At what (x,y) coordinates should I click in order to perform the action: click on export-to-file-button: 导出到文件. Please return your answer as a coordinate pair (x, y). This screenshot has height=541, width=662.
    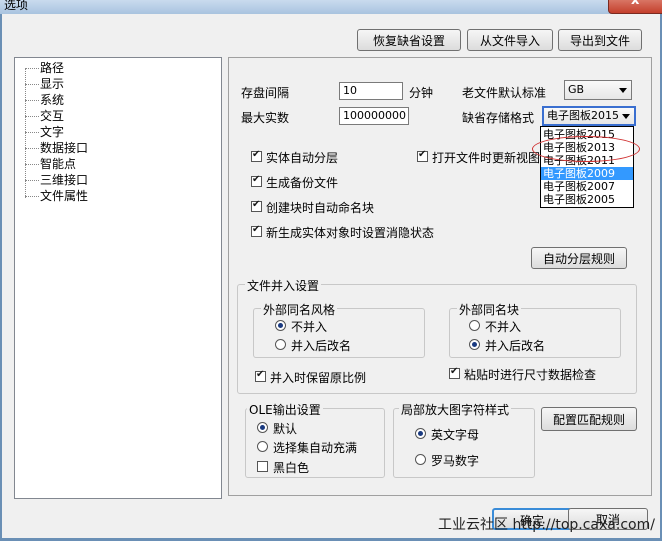
    Looking at the image, I should click on (600, 40).